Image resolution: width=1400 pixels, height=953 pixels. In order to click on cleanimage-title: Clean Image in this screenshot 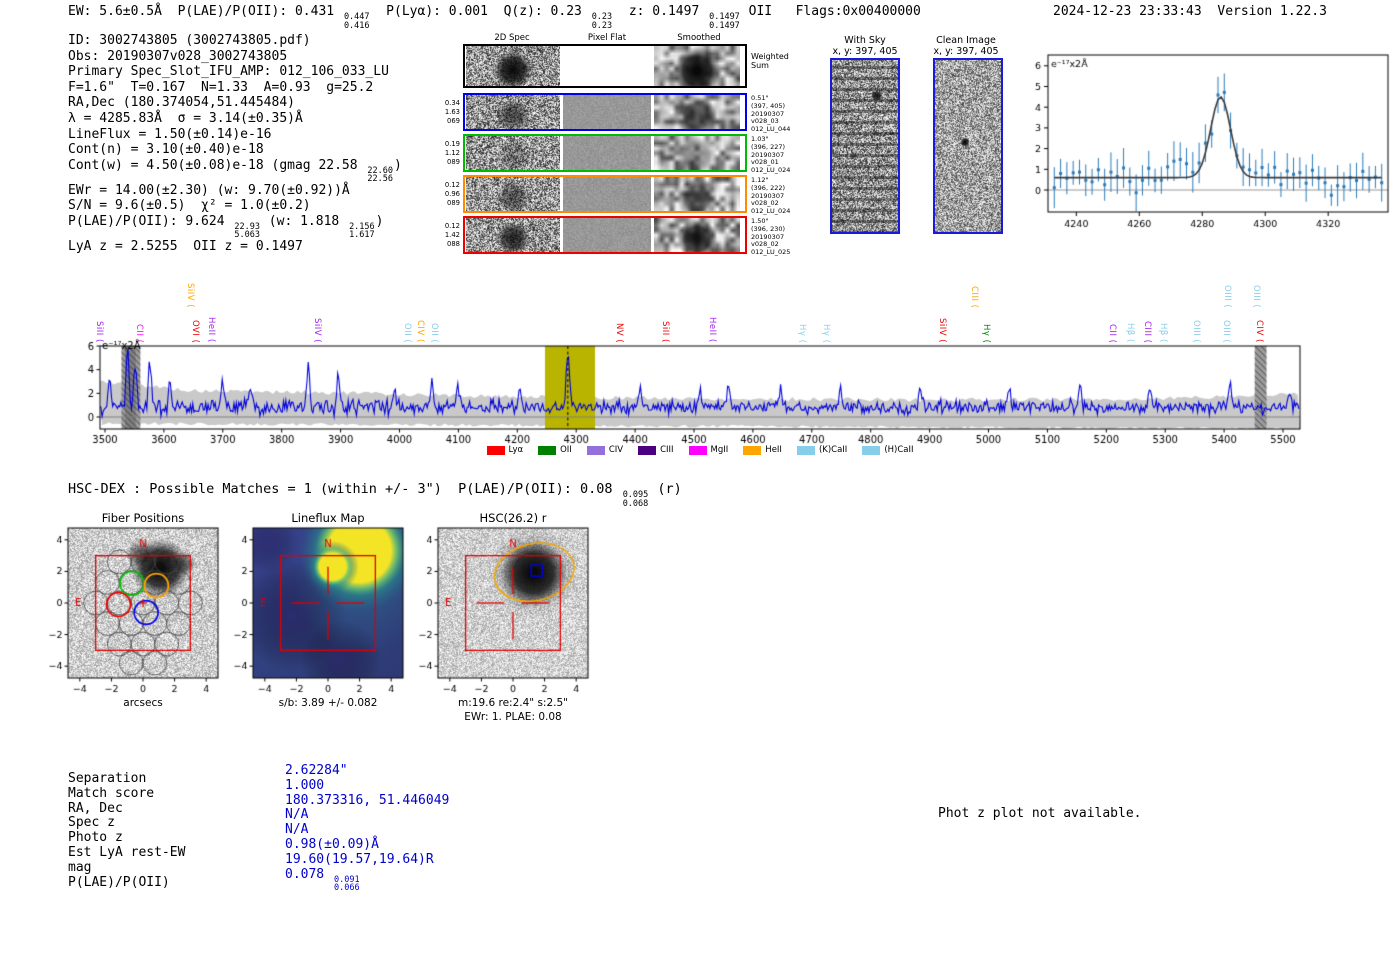, I will do `click(966, 40)`.